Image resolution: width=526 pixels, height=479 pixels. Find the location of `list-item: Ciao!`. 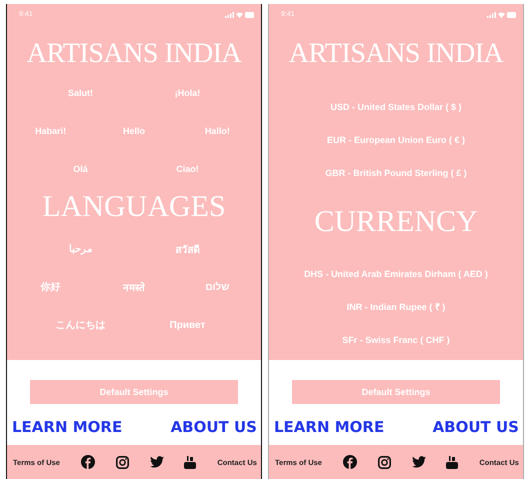

list-item: Ciao! is located at coordinates (187, 169).